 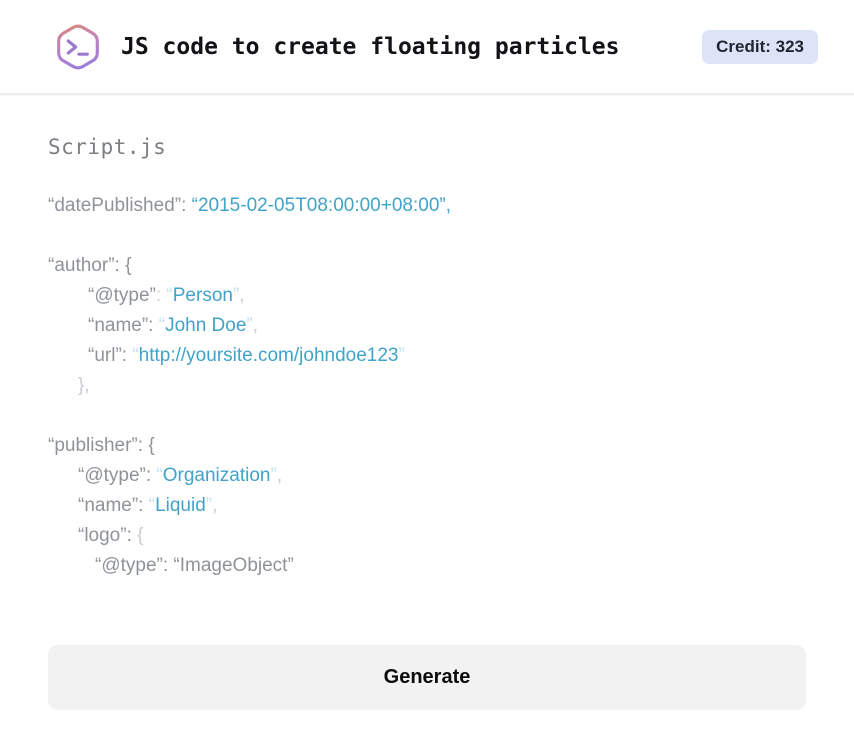 What do you see at coordinates (427, 326) in the screenshot?
I see `code-line: “name”: “John Doe”,` at bounding box center [427, 326].